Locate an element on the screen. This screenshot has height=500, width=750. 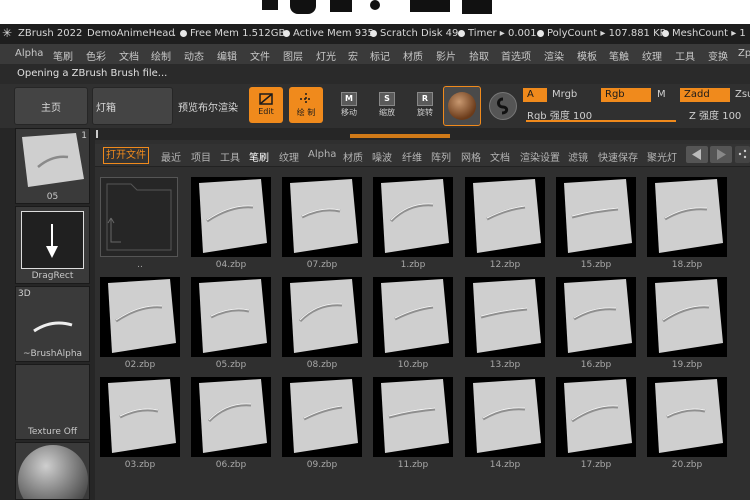
tab-material: 材质 is located at coordinates (353, 156).